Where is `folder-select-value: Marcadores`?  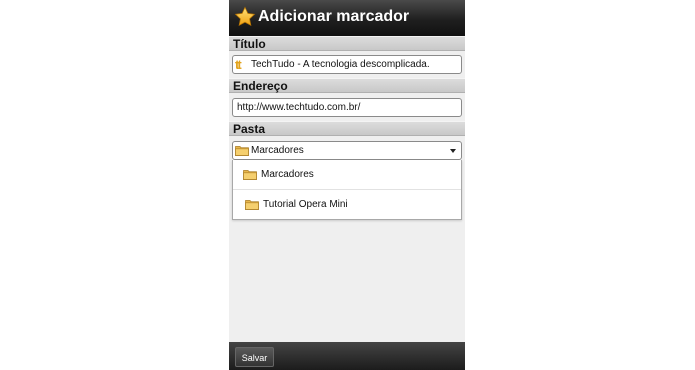 folder-select-value: Marcadores is located at coordinates (277, 150).